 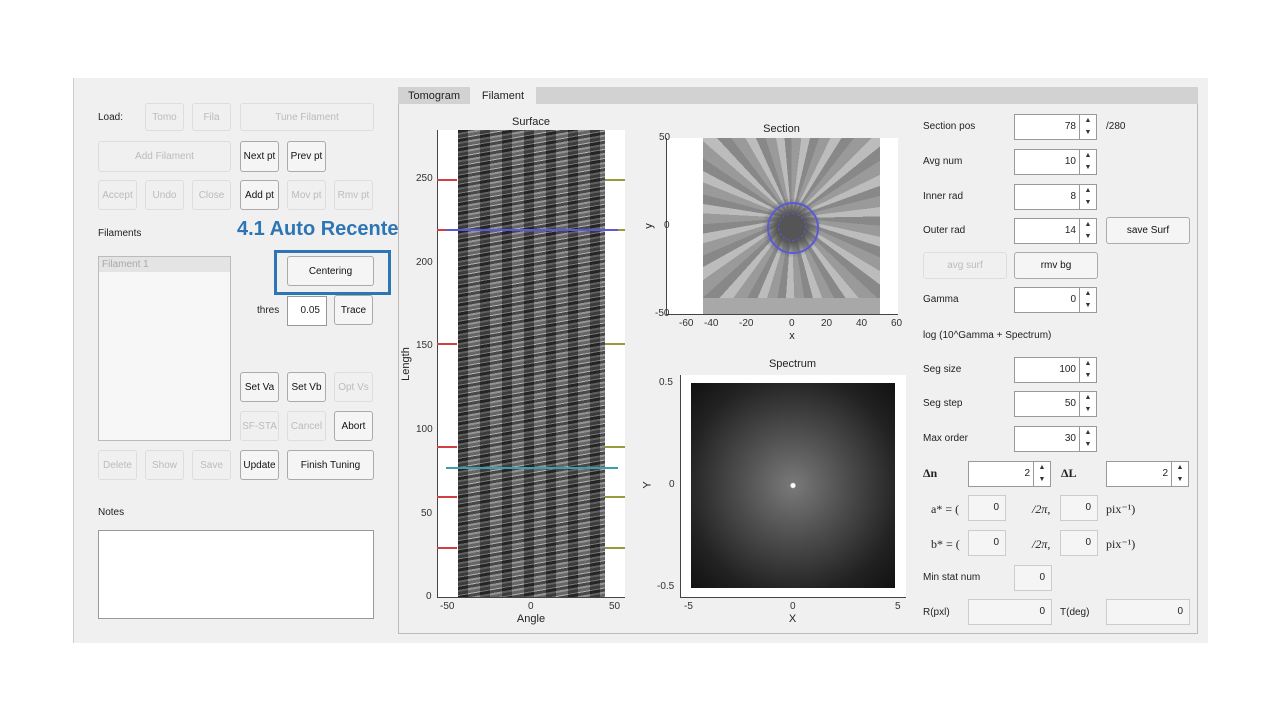 I want to click on section-xlabel: x, so click(x=792, y=336).